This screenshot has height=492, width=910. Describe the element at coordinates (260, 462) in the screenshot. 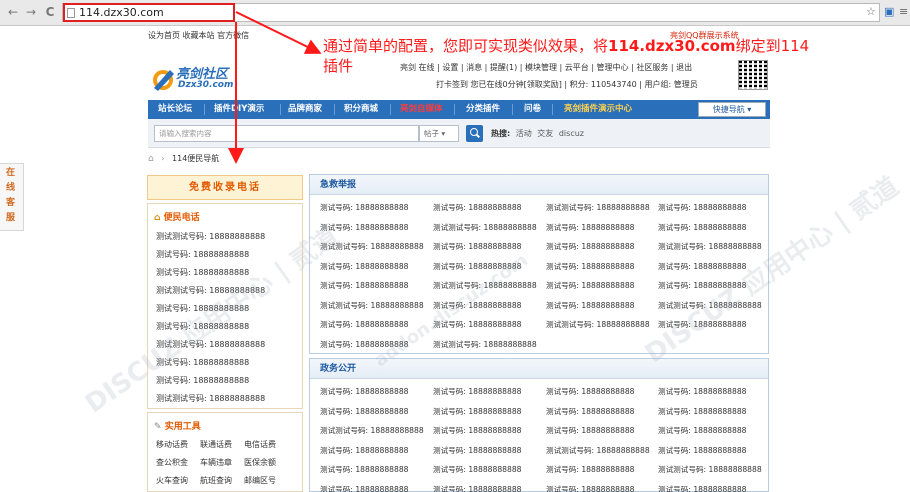

I see `tool-link: 医保余额` at that location.